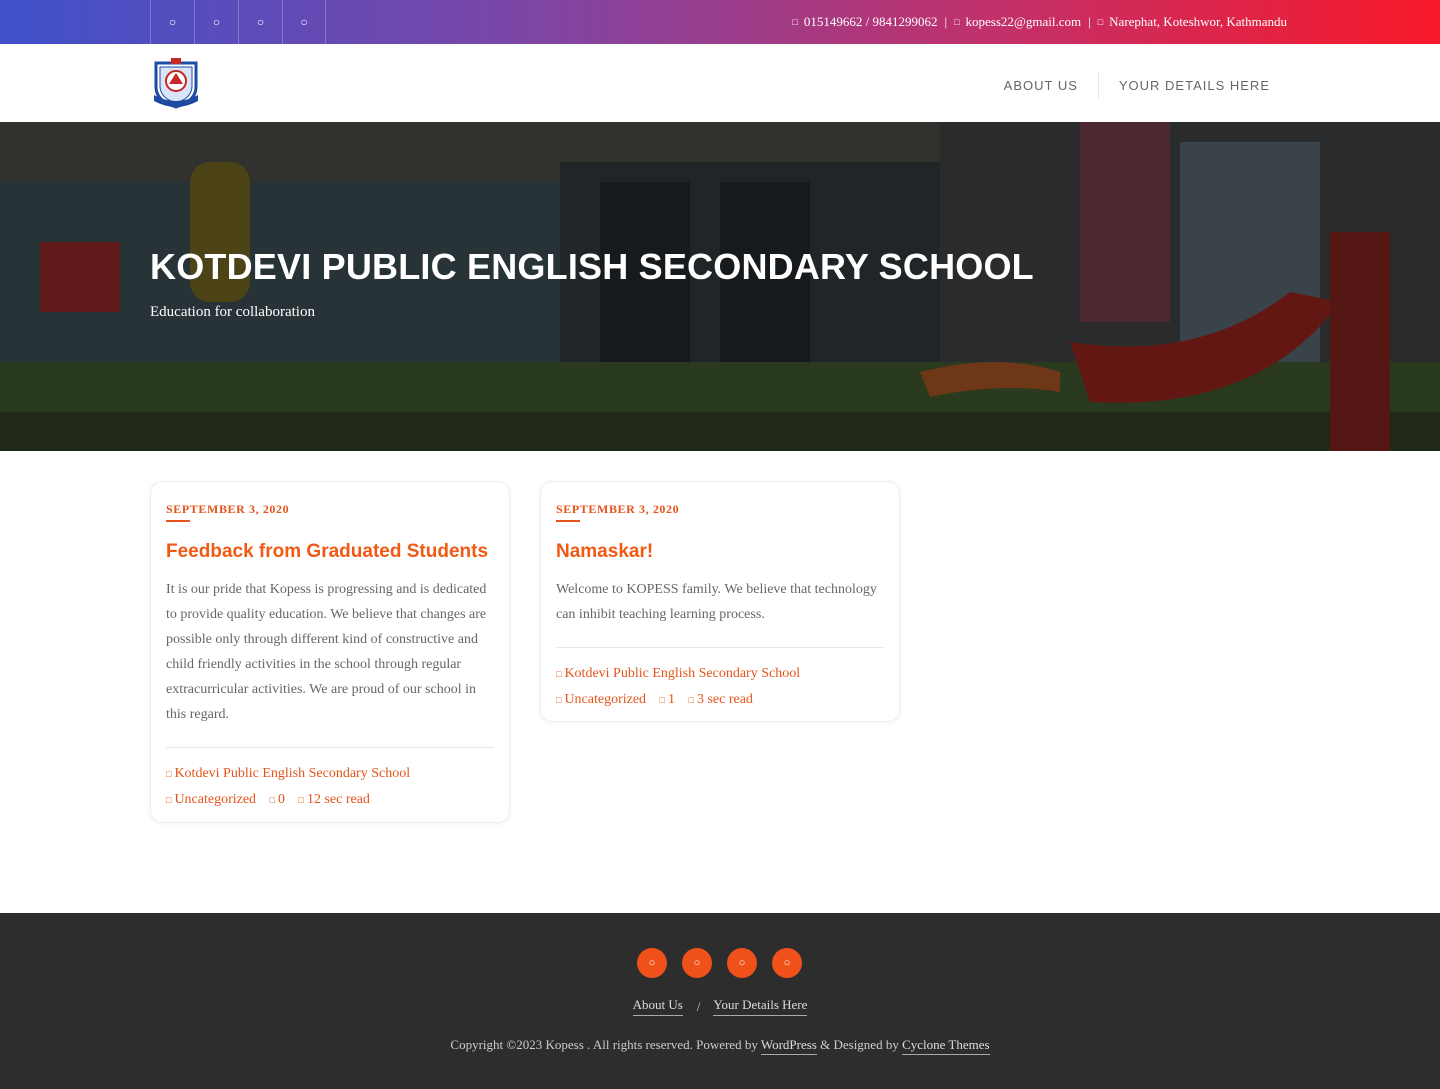 The height and width of the screenshot is (1089, 1440). Describe the element at coordinates (788, 1046) in the screenshot. I see `wordpress-link: WordPress` at that location.